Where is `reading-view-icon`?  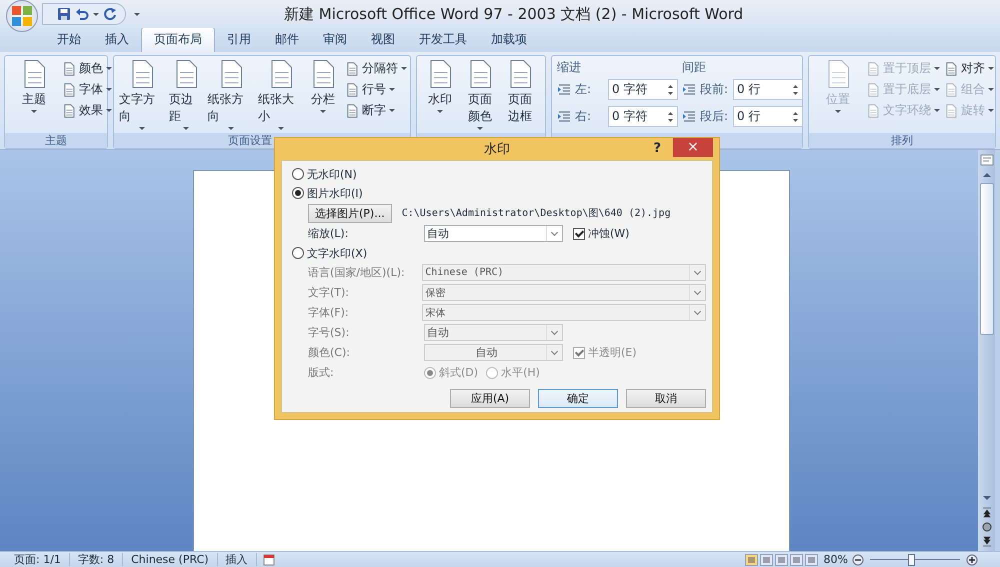
reading-view-icon is located at coordinates (766, 560).